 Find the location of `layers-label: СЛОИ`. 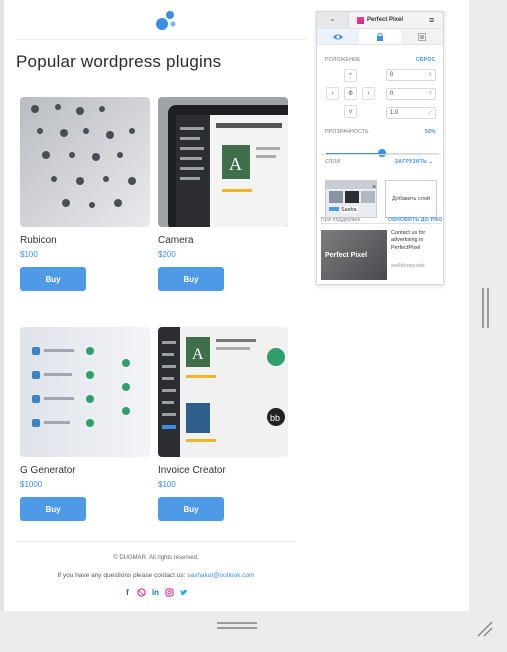

layers-label: СЛОИ is located at coordinates (333, 162).